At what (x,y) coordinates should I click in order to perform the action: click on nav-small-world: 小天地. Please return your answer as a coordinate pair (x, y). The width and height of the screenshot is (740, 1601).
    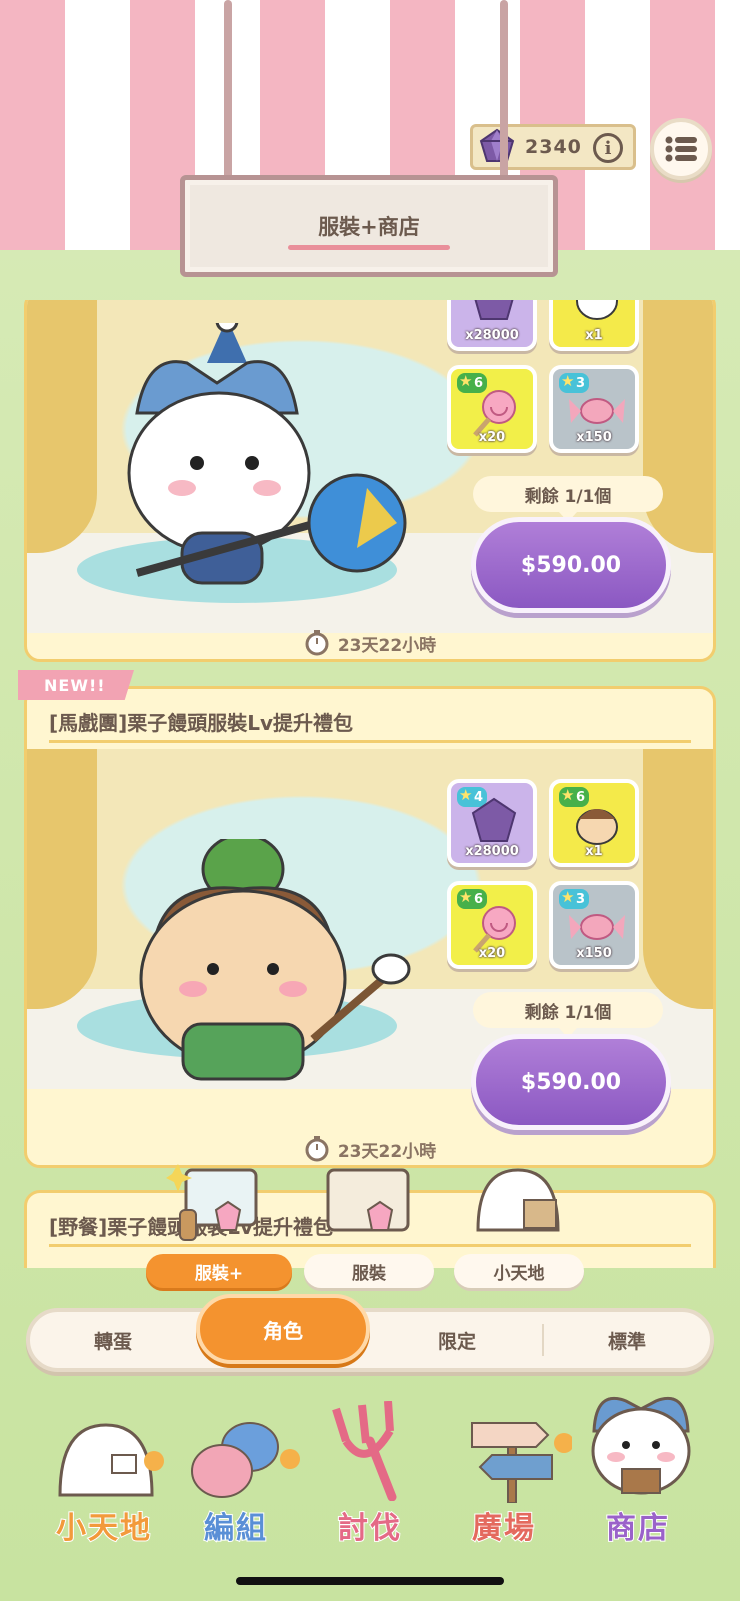
    Looking at the image, I should click on (104, 1490).